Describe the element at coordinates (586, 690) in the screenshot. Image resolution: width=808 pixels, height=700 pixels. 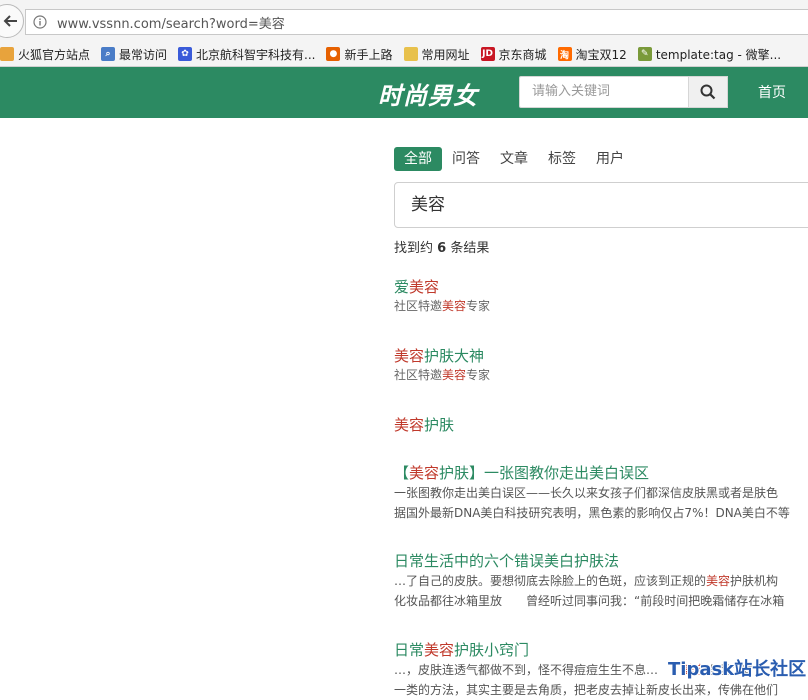
I see `text-segment: 一类的方法，其实主要是去角质，把老皮去掉让新皮长出来，传佛在他们` at that location.